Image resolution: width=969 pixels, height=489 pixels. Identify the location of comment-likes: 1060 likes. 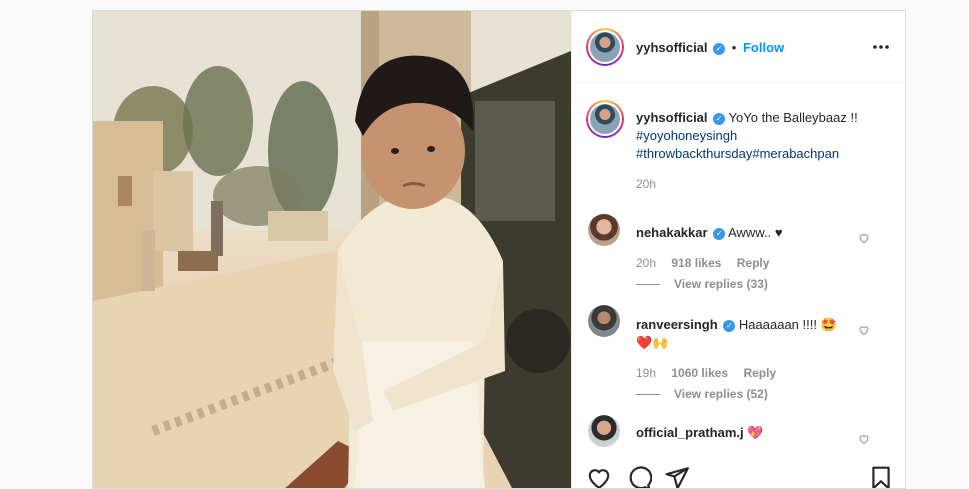
(699, 373).